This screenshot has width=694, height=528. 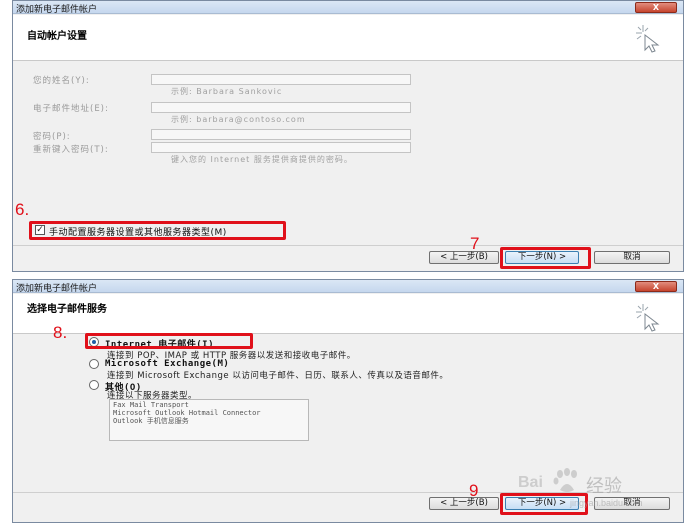 I want to click on retype-password-label: 重新键入密码(T):, so click(x=71, y=150).